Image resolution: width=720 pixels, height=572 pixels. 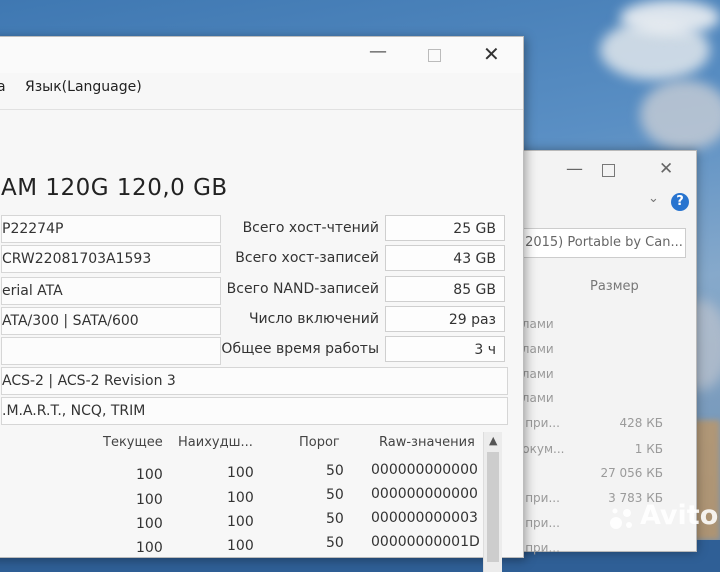 I want to click on smart-raw: 00000000001D, so click(x=425, y=542).